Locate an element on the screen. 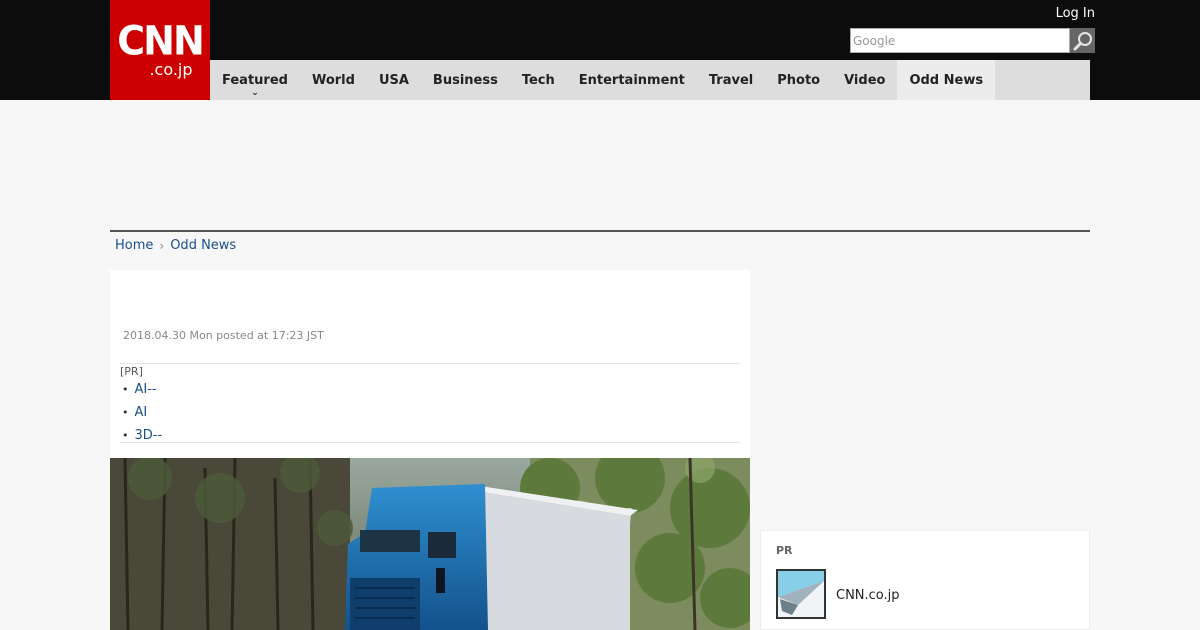 The height and width of the screenshot is (630, 1200). nav-item-label: Travel is located at coordinates (731, 80).